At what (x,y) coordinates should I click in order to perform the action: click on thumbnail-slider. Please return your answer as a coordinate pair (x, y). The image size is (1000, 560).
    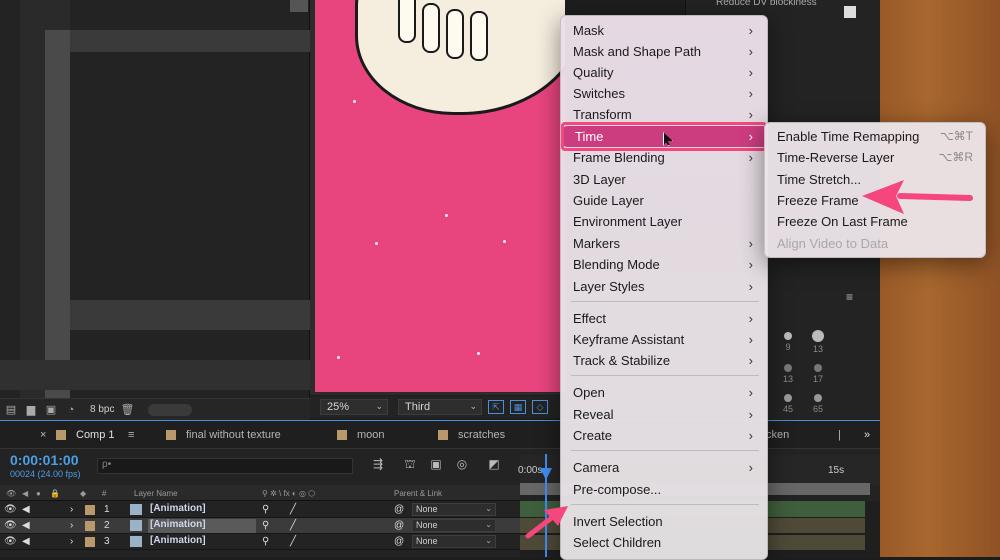
    Looking at the image, I should click on (170, 409).